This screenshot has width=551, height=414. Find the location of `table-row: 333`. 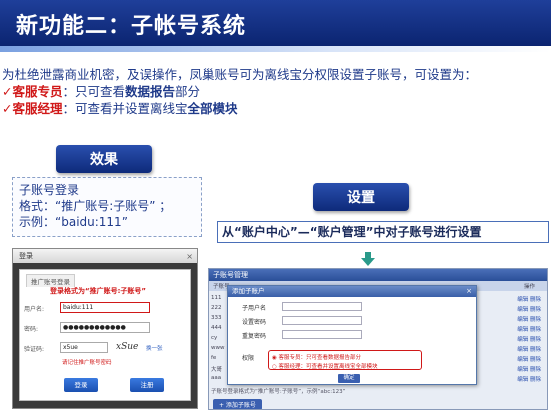

table-row: 333 is located at coordinates (216, 318).